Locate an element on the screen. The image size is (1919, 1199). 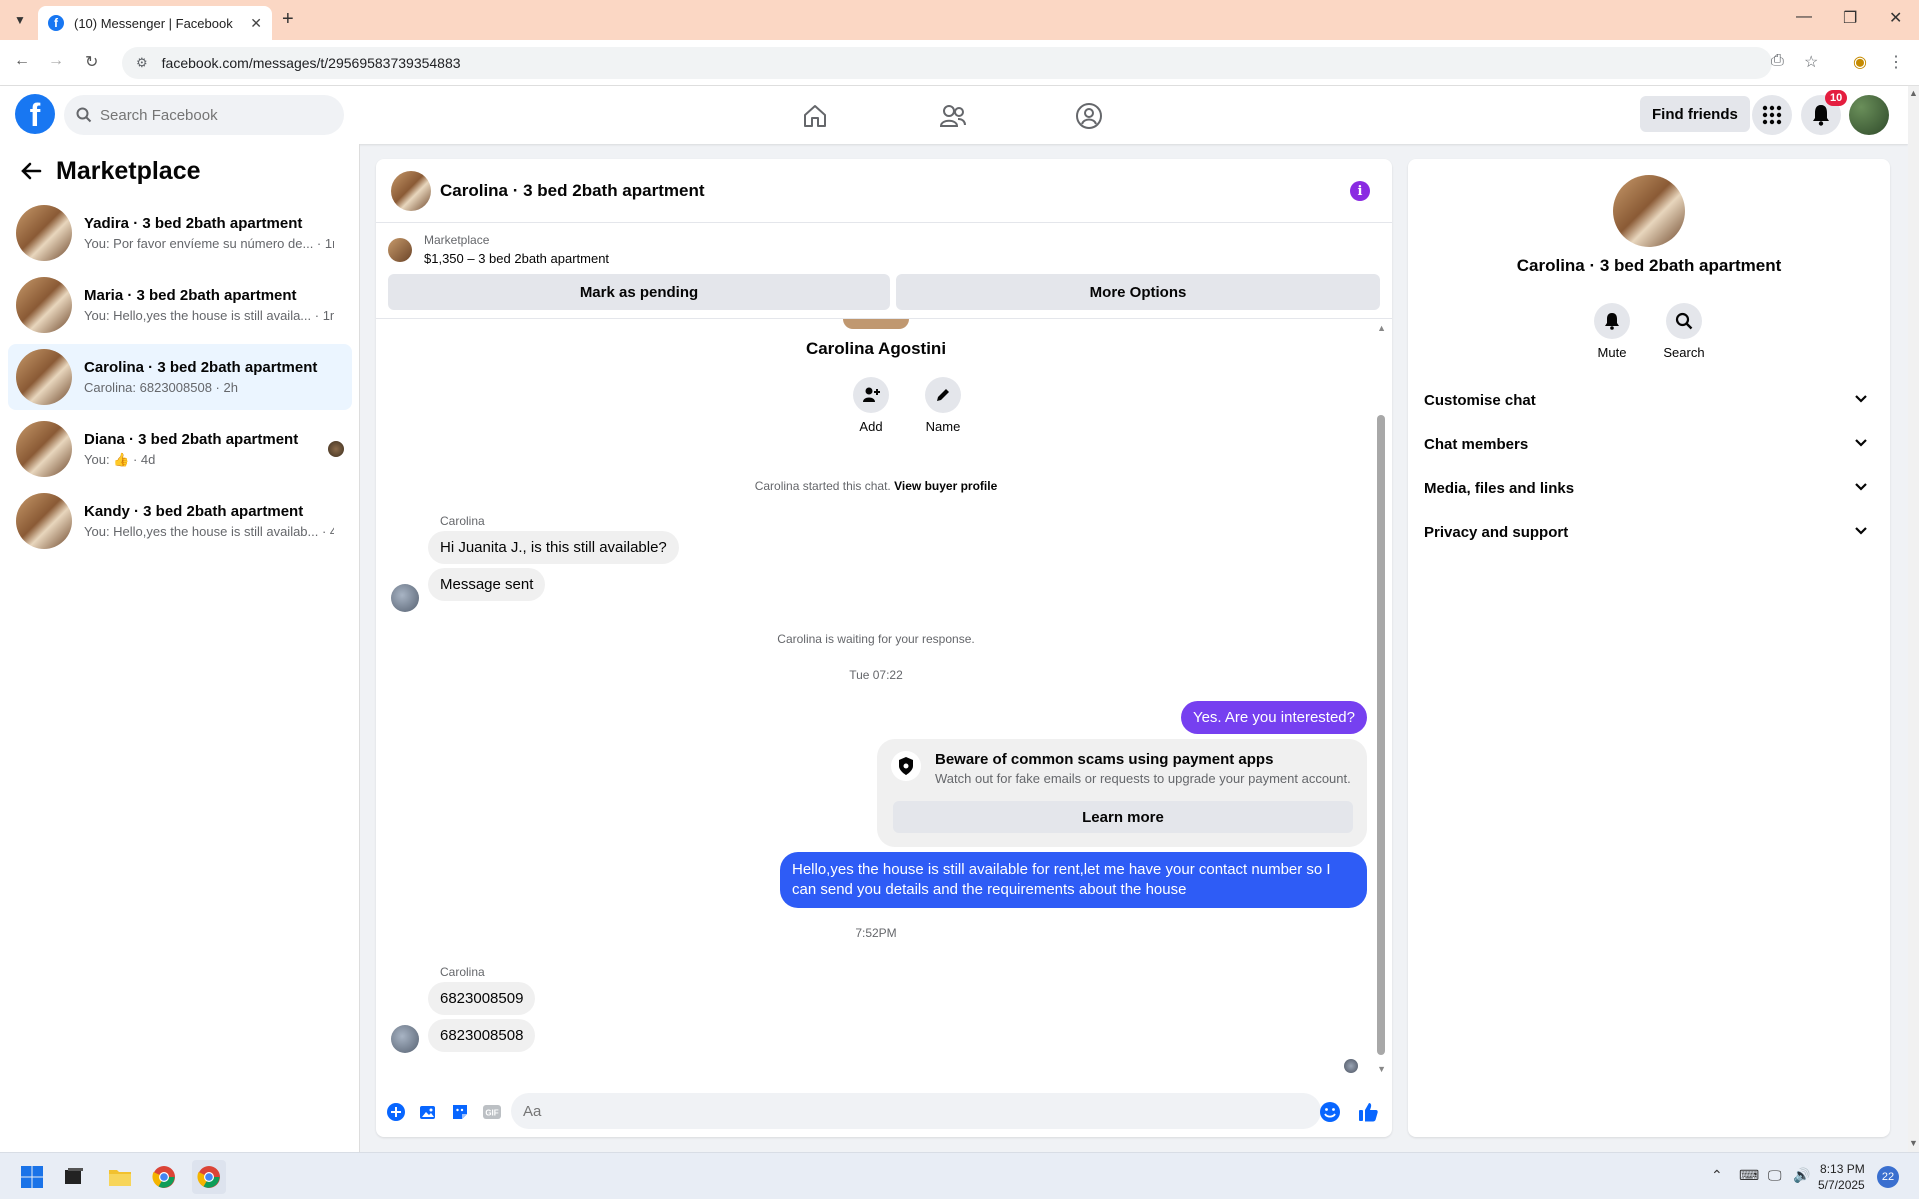
mute-button: Mute is located at coordinates (1612, 331).